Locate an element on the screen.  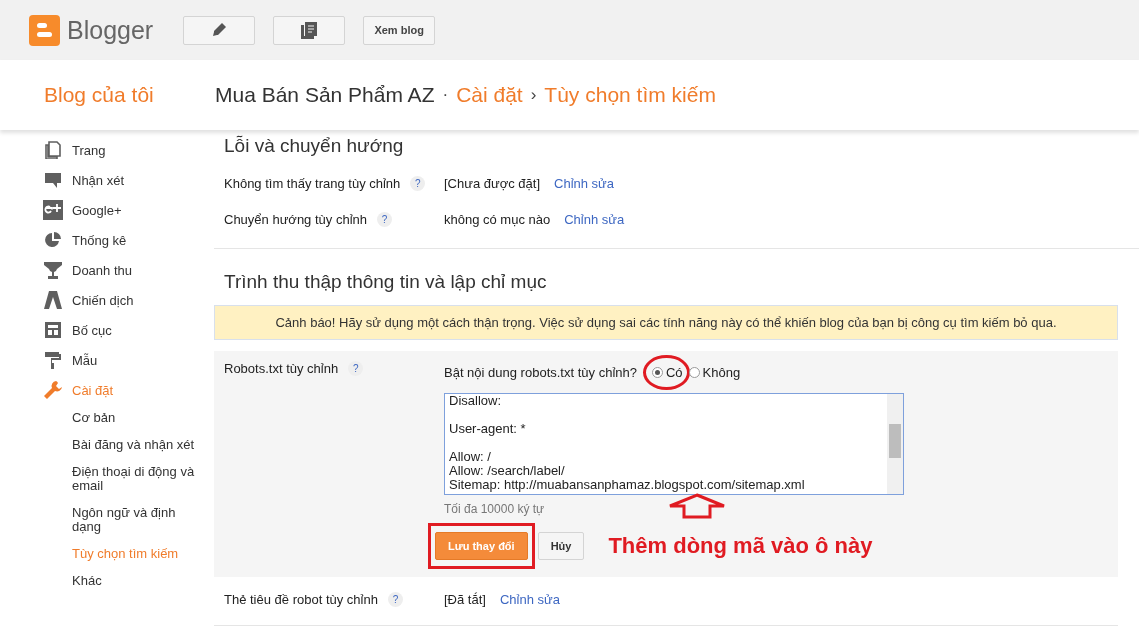
new-post-button is located at coordinates (219, 30).